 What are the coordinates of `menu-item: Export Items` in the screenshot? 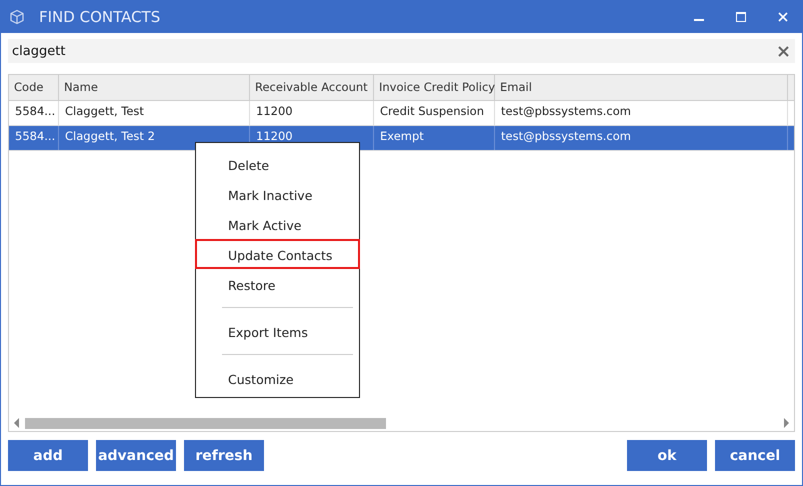 It's located at (277, 331).